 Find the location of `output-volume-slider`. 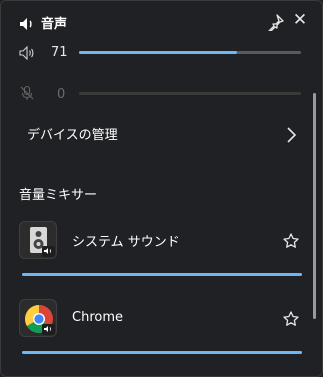

output-volume-slider is located at coordinates (190, 52).